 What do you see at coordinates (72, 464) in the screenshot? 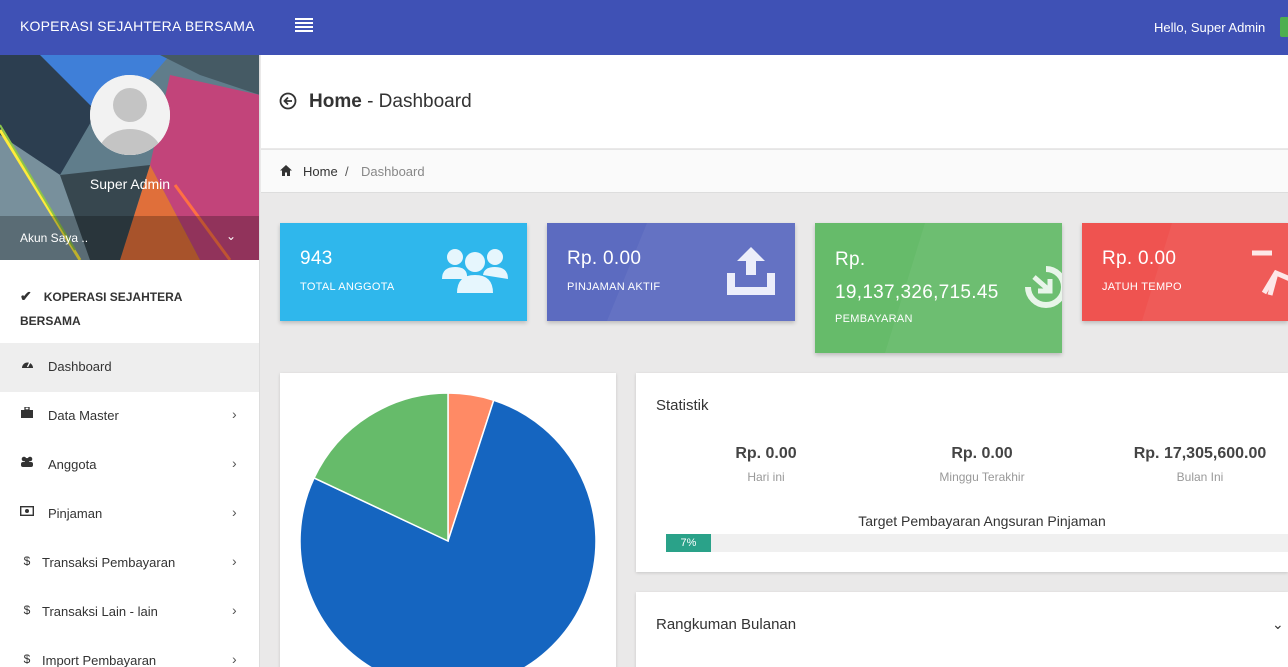
I see `sidebar-item-label: Anggota` at bounding box center [72, 464].